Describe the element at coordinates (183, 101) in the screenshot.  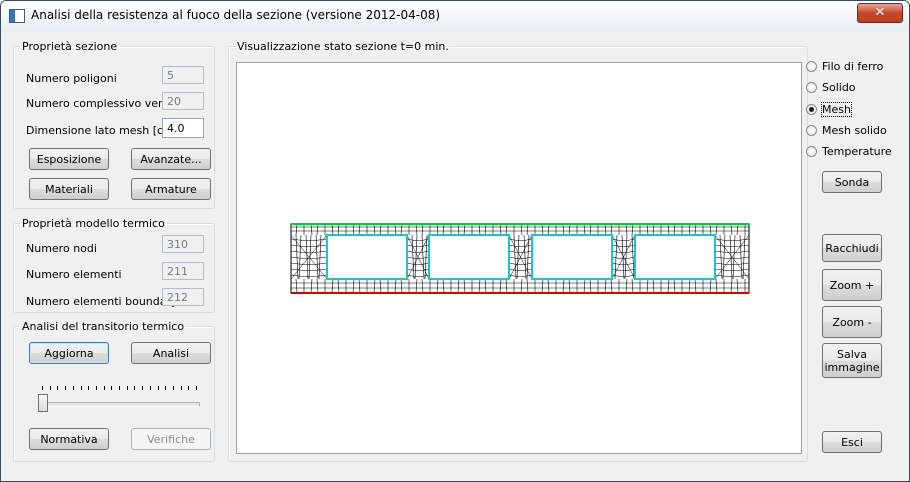
I see `num-vertices-field` at that location.